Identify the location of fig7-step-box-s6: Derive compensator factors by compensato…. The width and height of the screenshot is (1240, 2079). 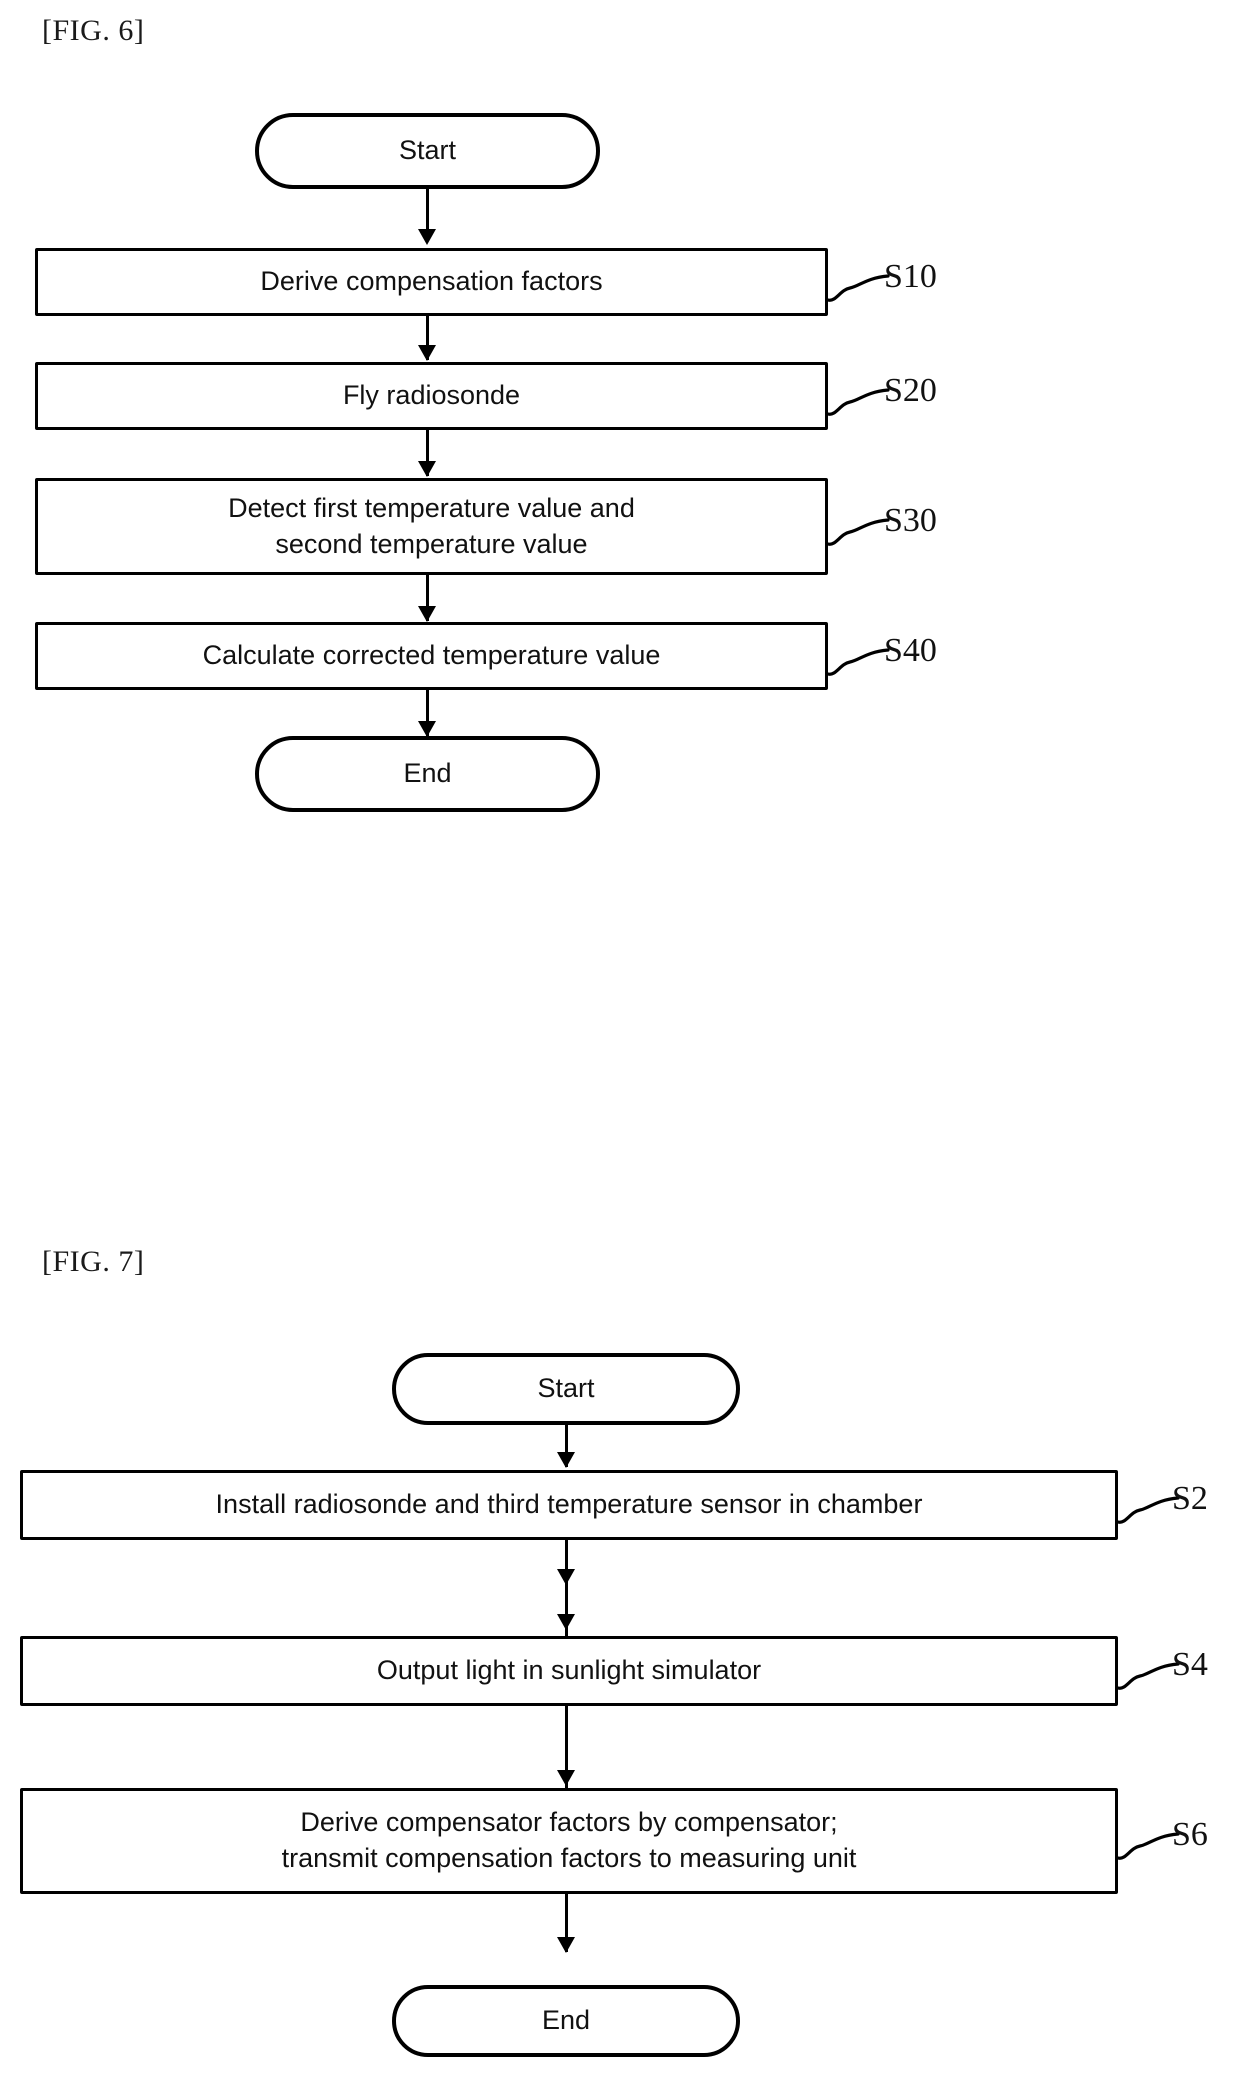
(569, 1841).